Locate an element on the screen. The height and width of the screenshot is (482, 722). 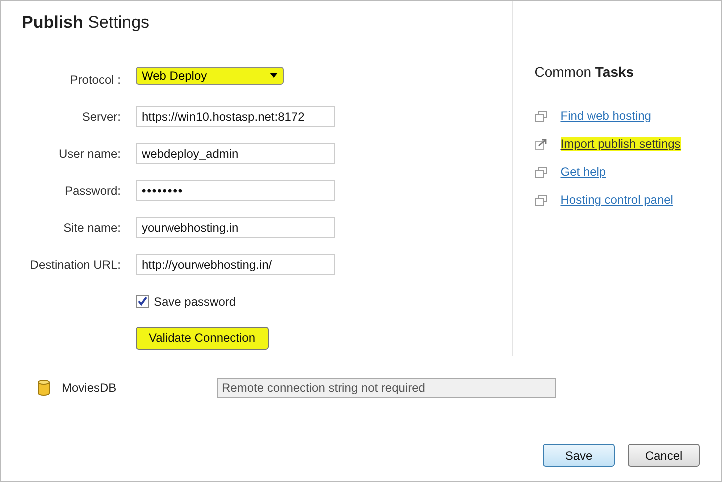
connection-string-field: Remote connection string not required is located at coordinates (386, 388).